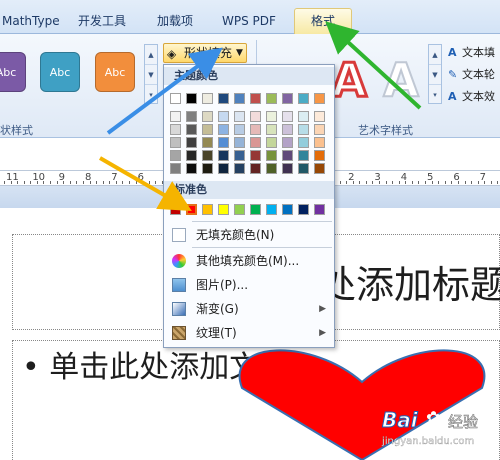  Describe the element at coordinates (60, 72) in the screenshot. I see `shape-style-blue: Abc` at that location.